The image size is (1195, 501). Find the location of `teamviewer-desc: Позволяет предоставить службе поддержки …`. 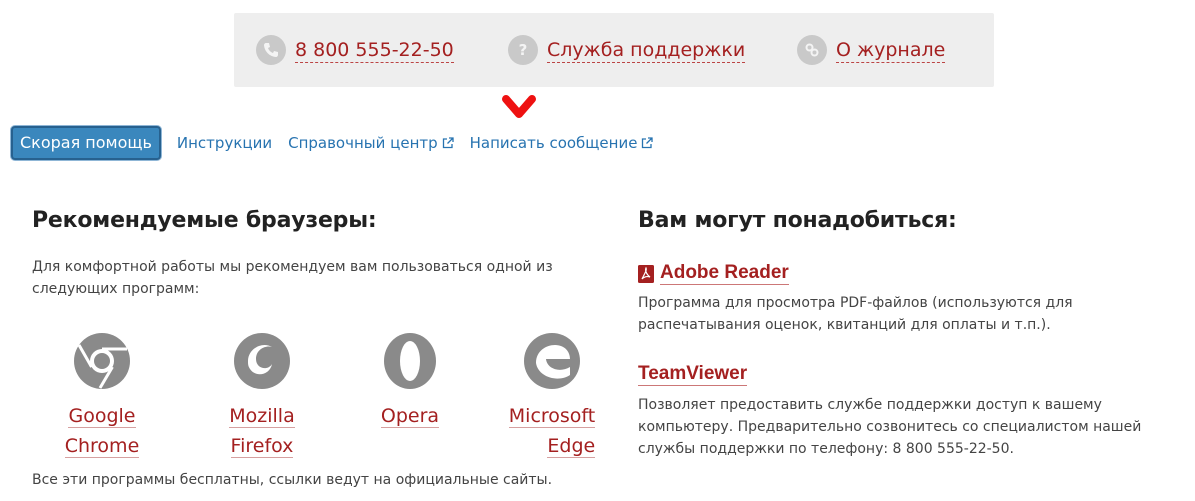

teamviewer-desc: Позволяет предоставить службе поддержки … is located at coordinates (889, 427).